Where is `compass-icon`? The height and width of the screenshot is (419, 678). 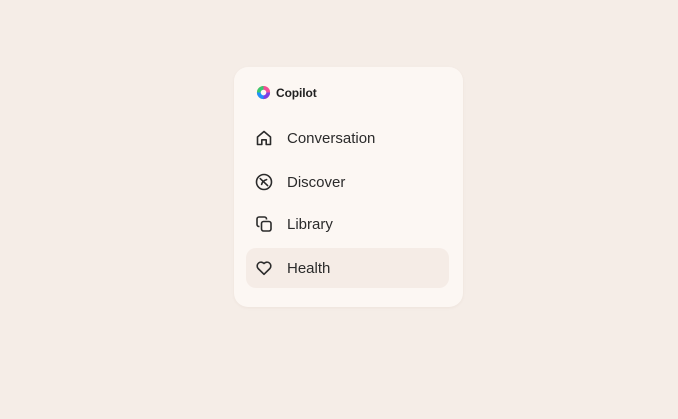 compass-icon is located at coordinates (264, 182).